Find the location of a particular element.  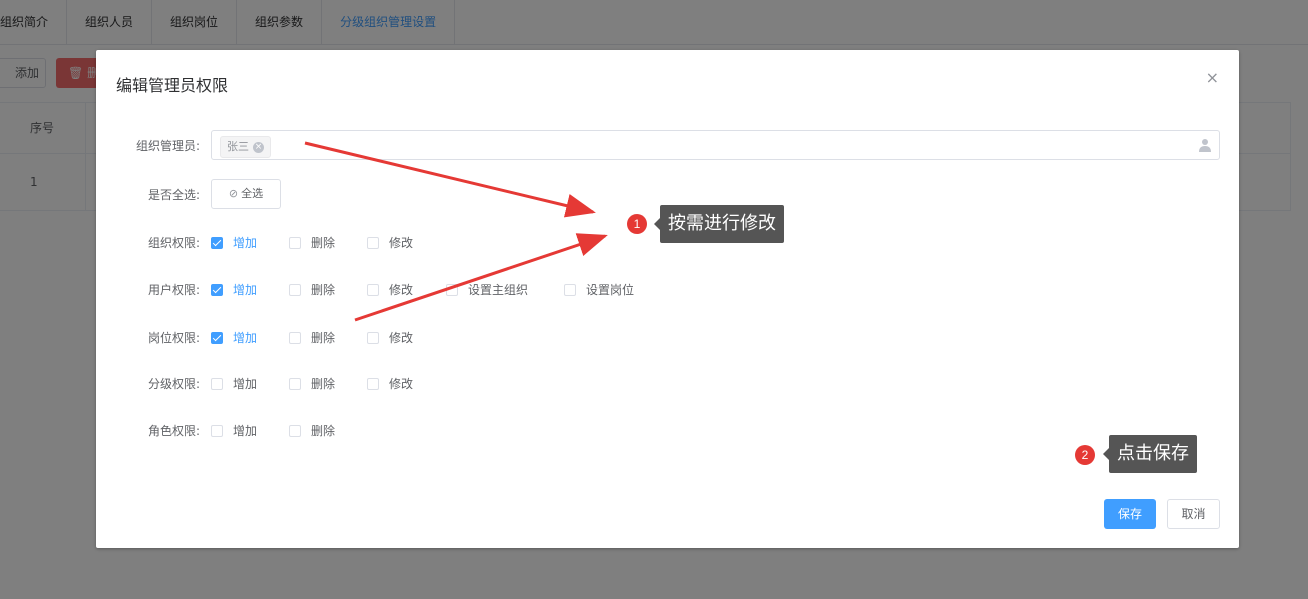

dialog-title: 编辑管理员权限 is located at coordinates (172, 85).